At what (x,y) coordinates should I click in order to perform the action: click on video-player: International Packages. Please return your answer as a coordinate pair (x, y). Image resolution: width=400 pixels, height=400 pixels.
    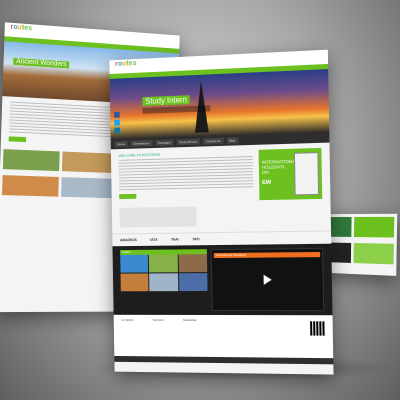
    Looking at the image, I should click on (267, 279).